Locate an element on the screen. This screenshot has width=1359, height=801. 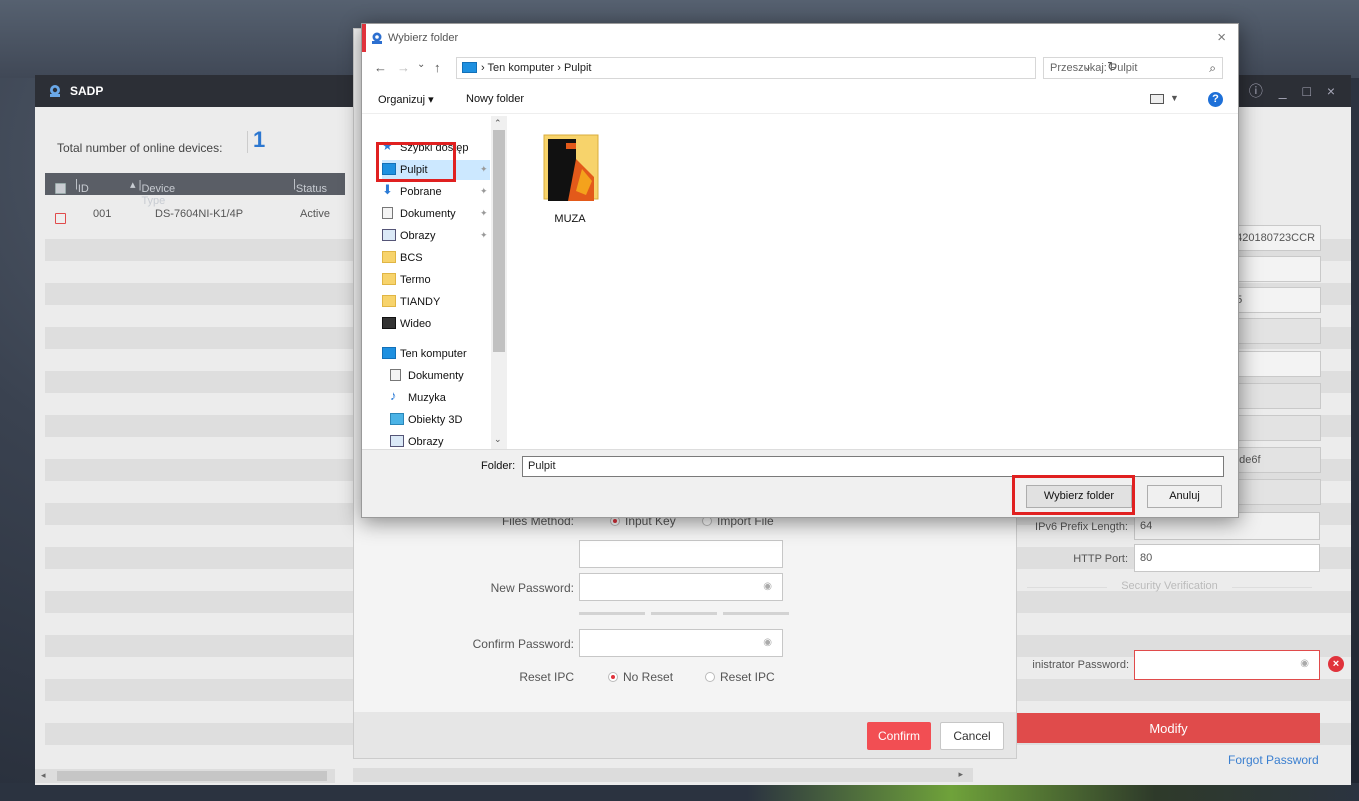
scroll-down-icon: ⌄ is located at coordinates (498, 439).